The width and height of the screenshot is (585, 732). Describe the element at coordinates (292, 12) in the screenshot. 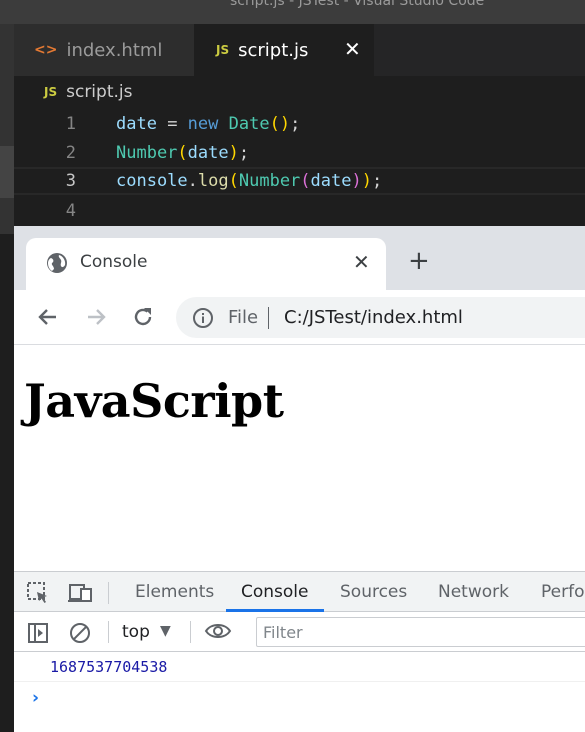

I see `vscode-titlebar: script.js - JSTest - Visual Studio Code` at that location.